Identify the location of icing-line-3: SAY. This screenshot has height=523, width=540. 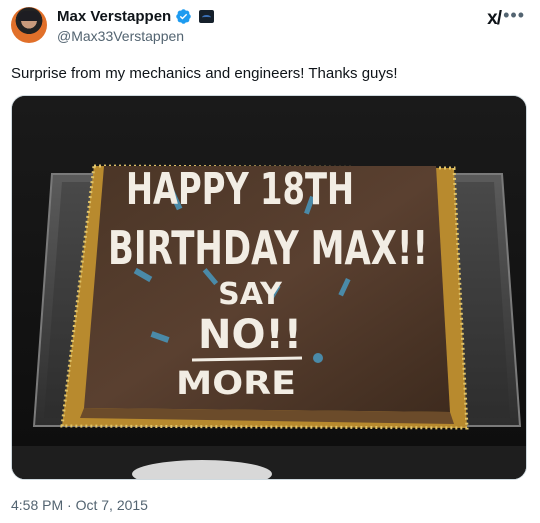
(250, 294).